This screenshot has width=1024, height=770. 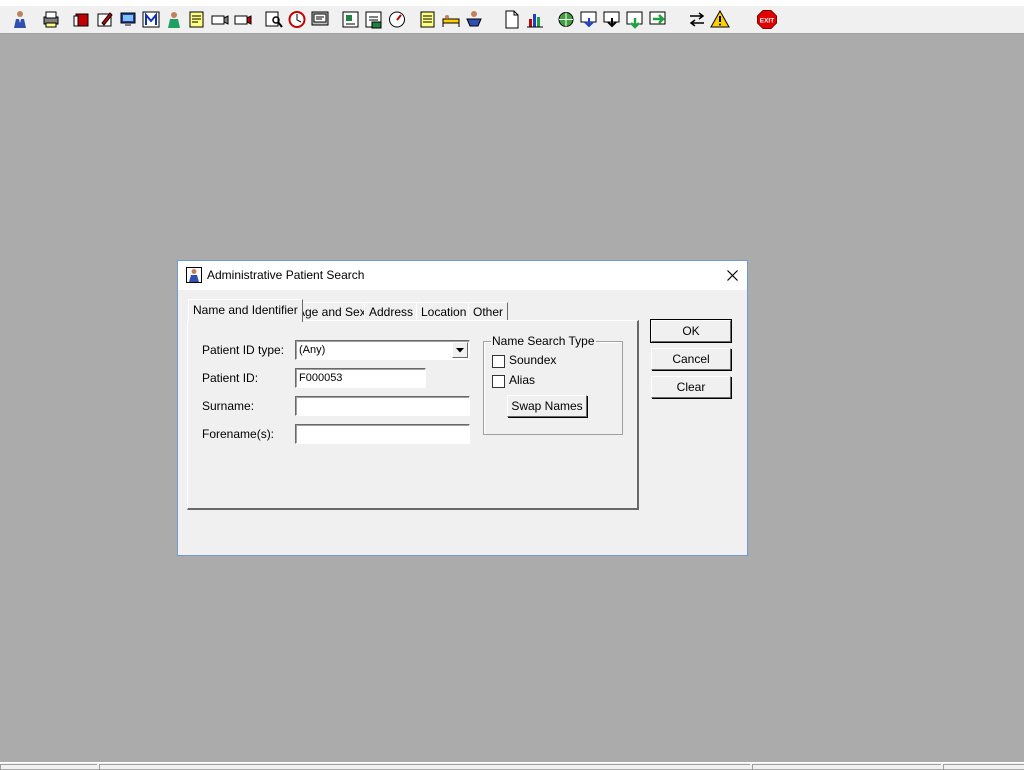 What do you see at coordinates (535, 19) in the screenshot?
I see `bar-chart-icon` at bounding box center [535, 19].